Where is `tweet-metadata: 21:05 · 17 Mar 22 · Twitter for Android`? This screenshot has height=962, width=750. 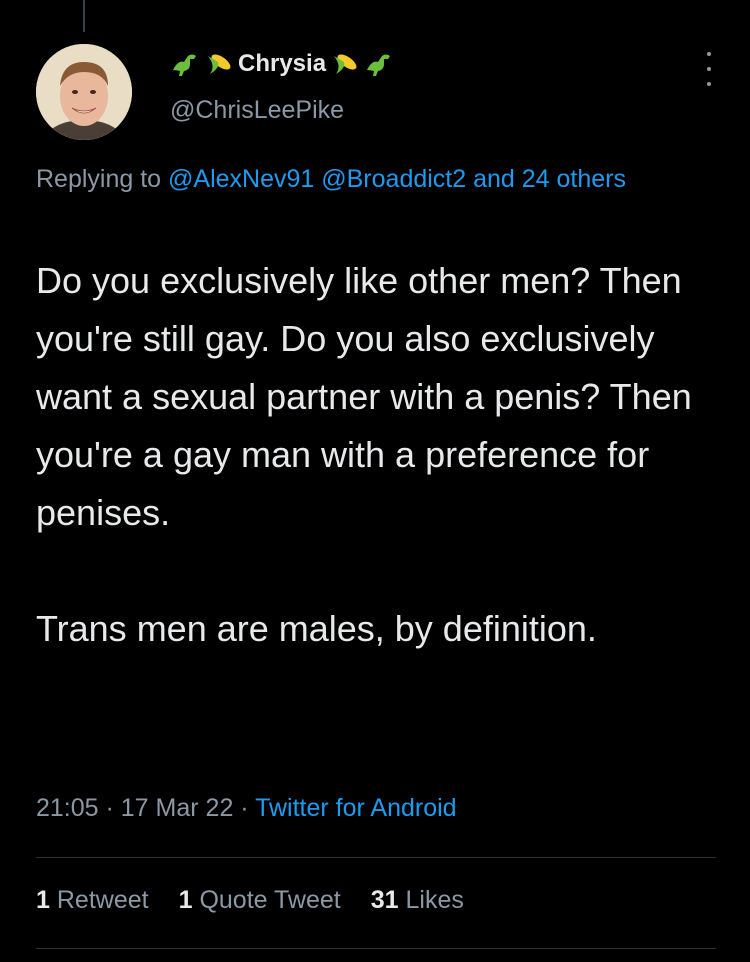 tweet-metadata: 21:05 · 17 Mar 22 · Twitter for Android is located at coordinates (246, 808).